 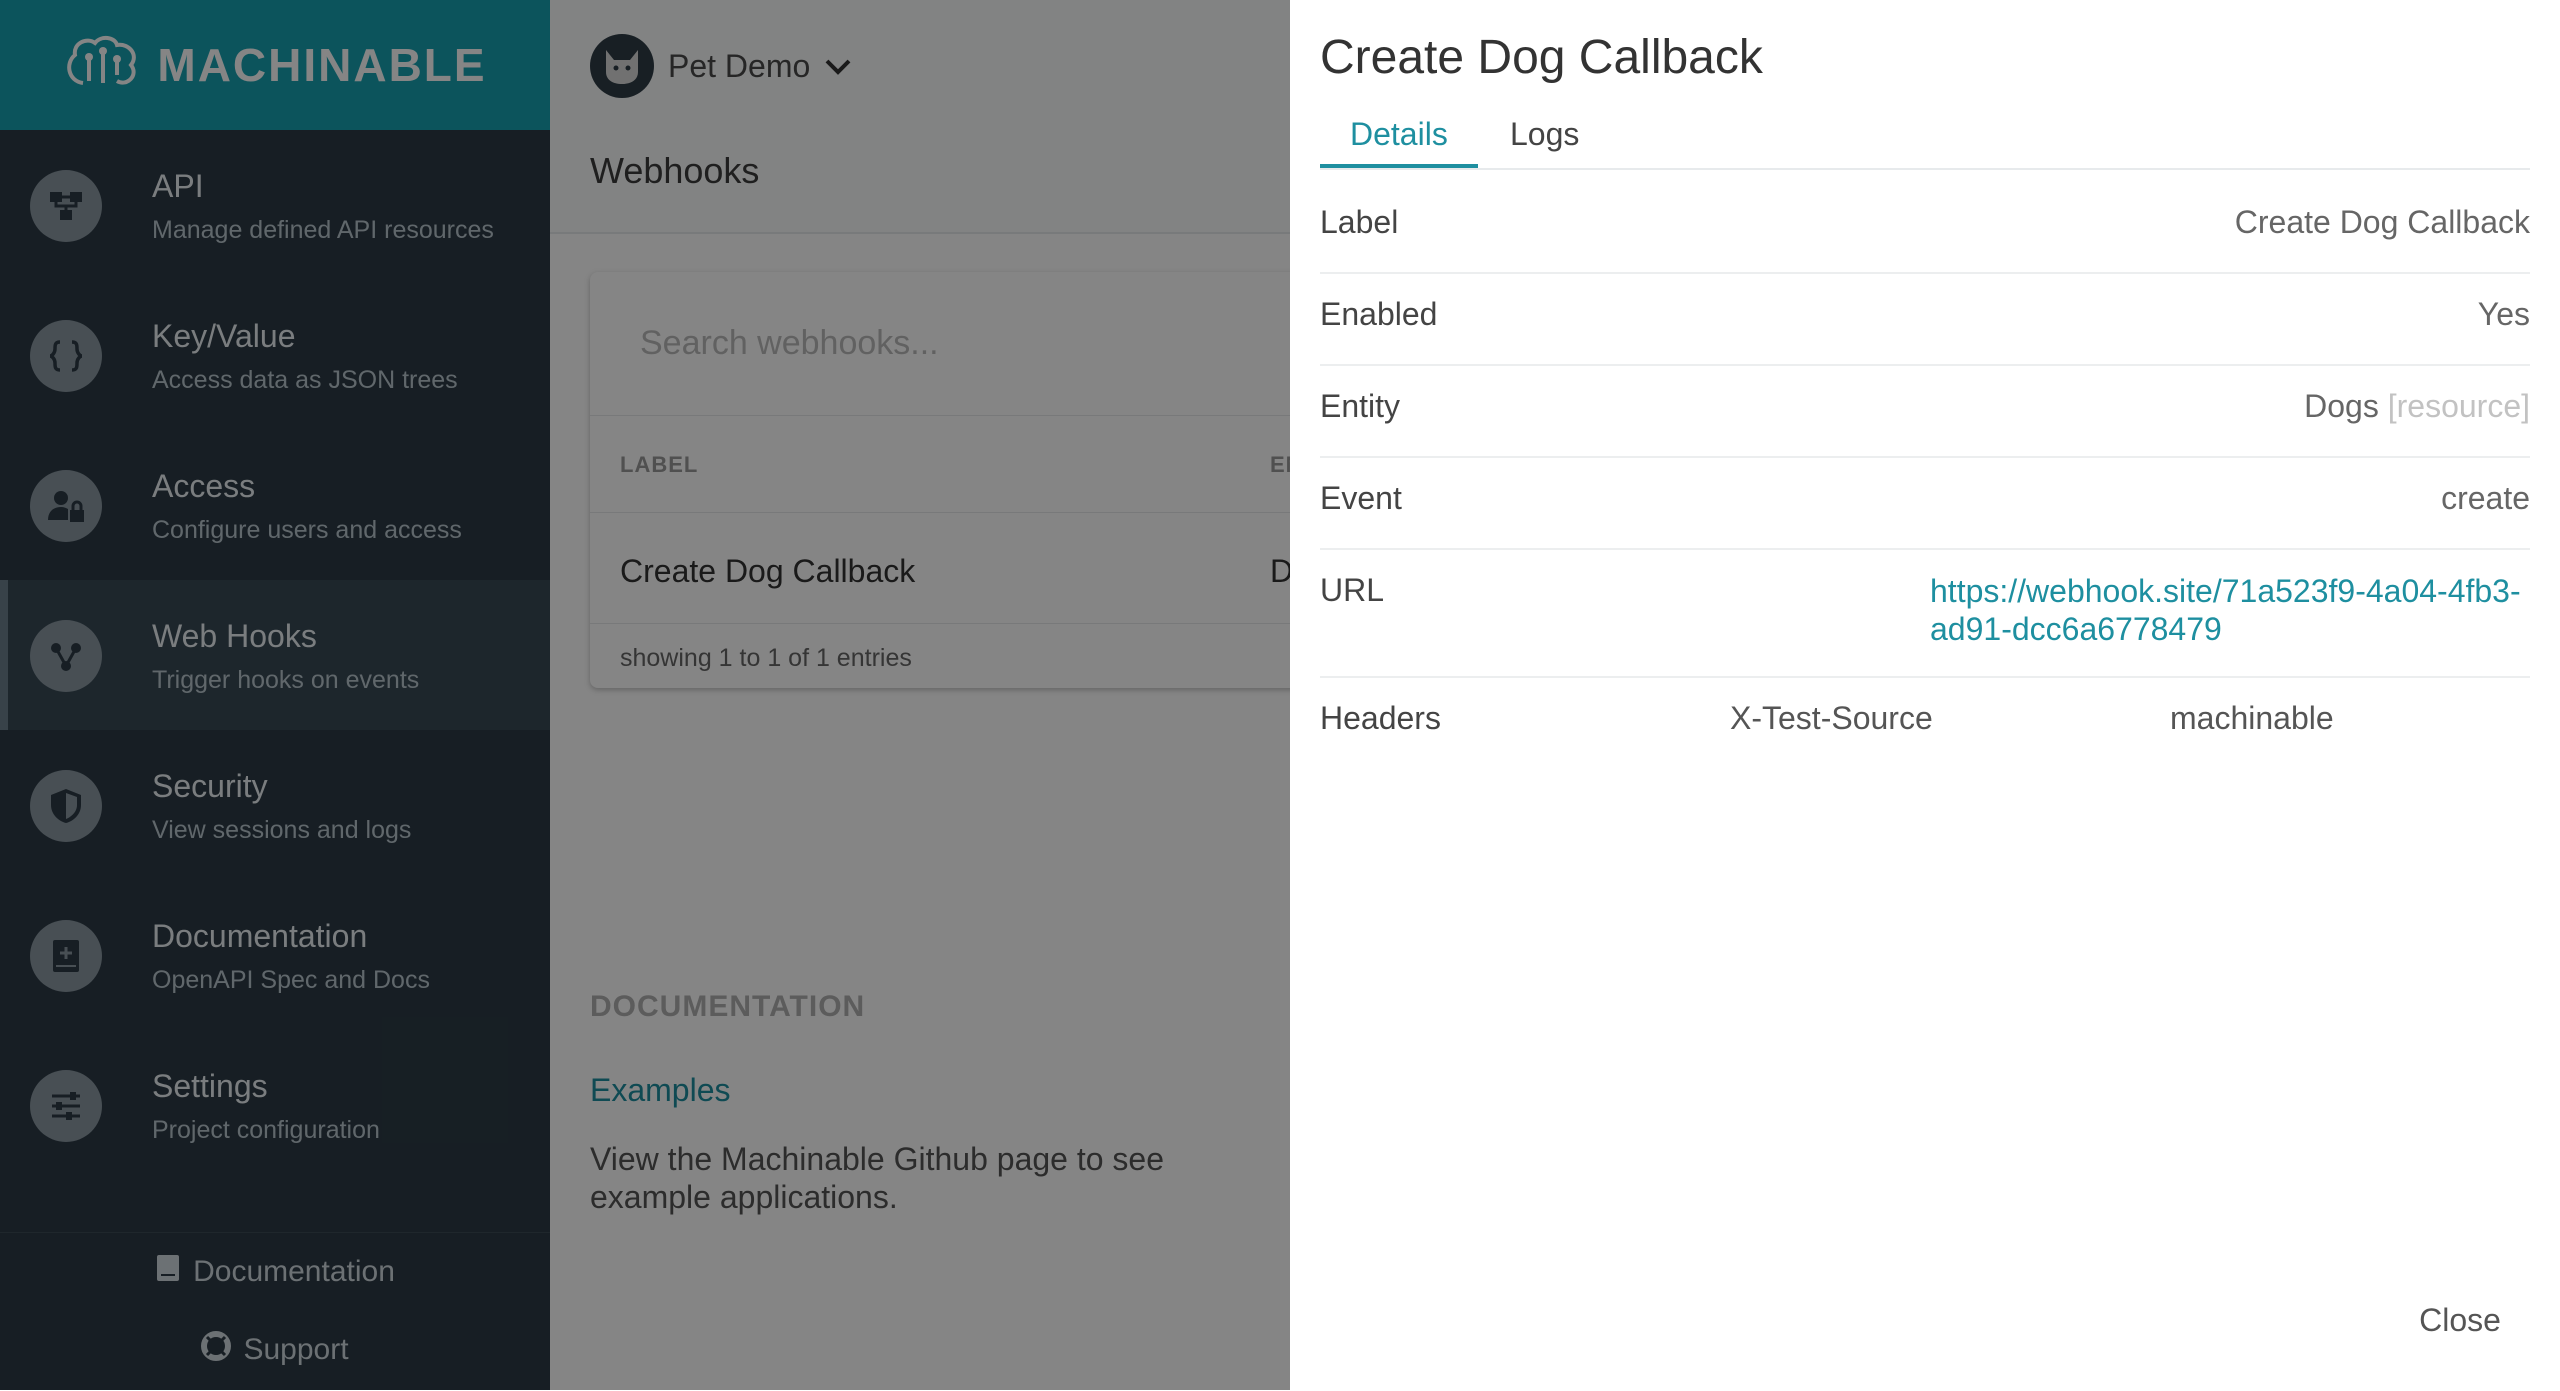 What do you see at coordinates (2503, 314) in the screenshot?
I see `detail-enabled-value: Yes` at bounding box center [2503, 314].